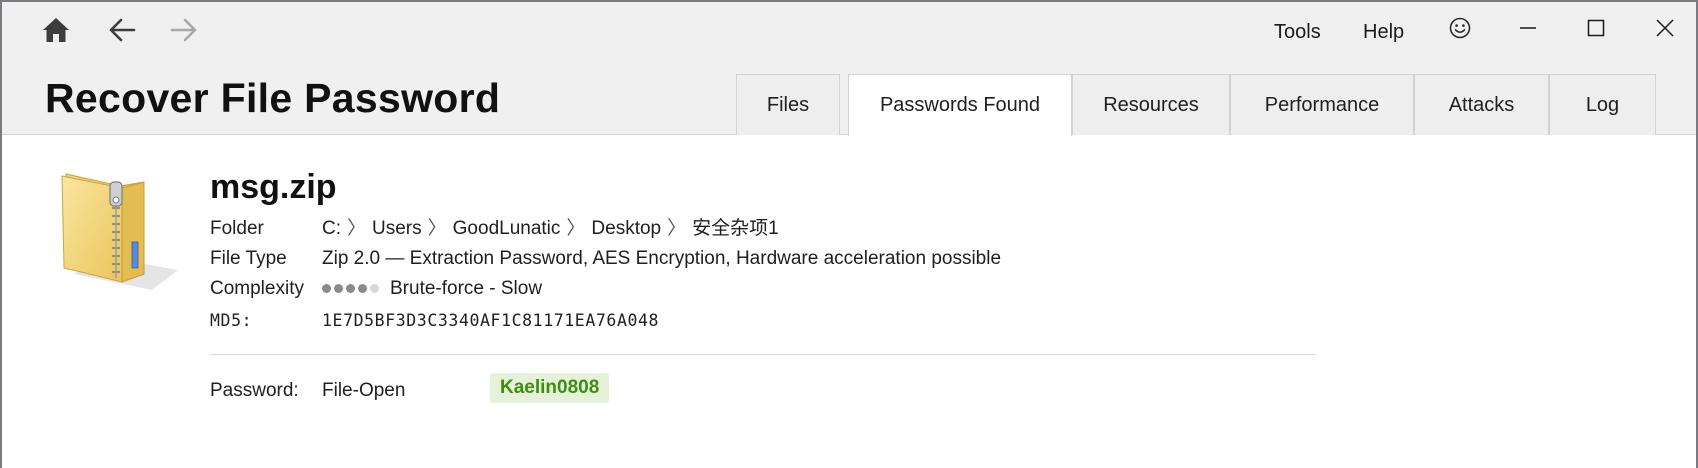  I want to click on back-button, so click(122, 32).